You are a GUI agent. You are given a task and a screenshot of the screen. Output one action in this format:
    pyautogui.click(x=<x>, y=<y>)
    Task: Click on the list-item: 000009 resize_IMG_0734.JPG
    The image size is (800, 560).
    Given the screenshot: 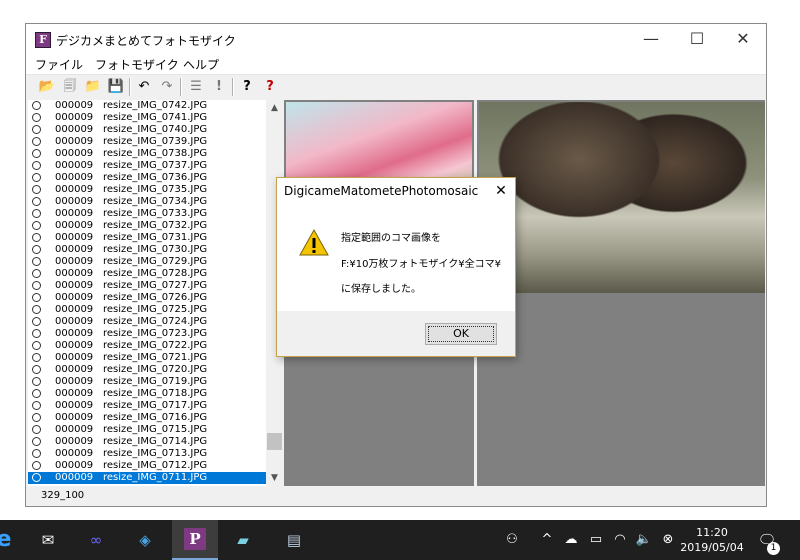 What is the action you would take?
    pyautogui.click(x=147, y=202)
    